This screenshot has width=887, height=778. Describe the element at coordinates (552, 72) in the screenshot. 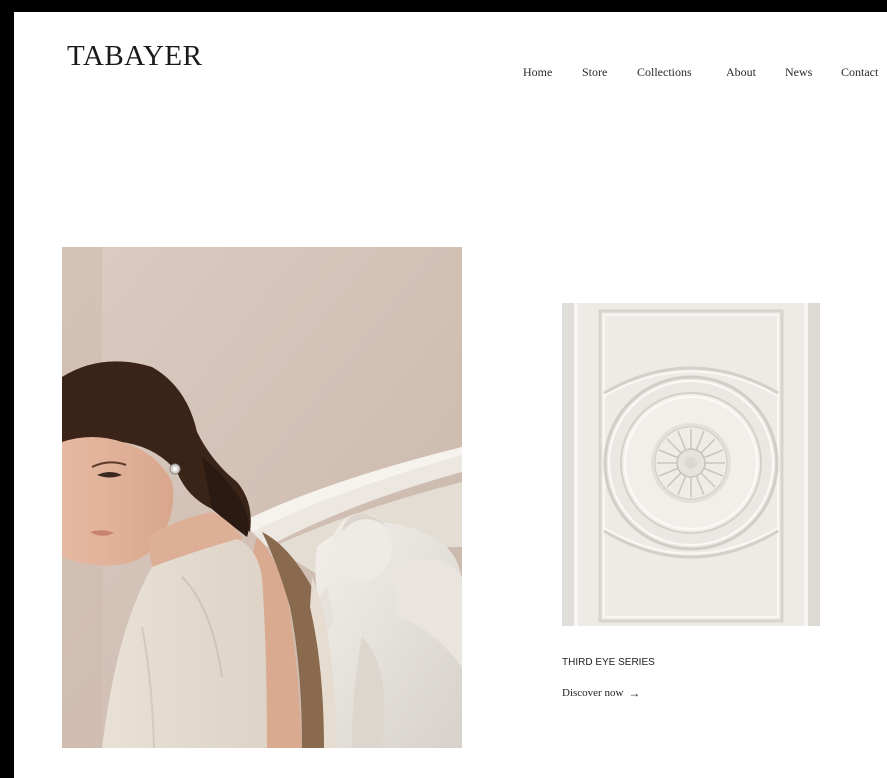

I see `nav-item-home: Home` at that location.